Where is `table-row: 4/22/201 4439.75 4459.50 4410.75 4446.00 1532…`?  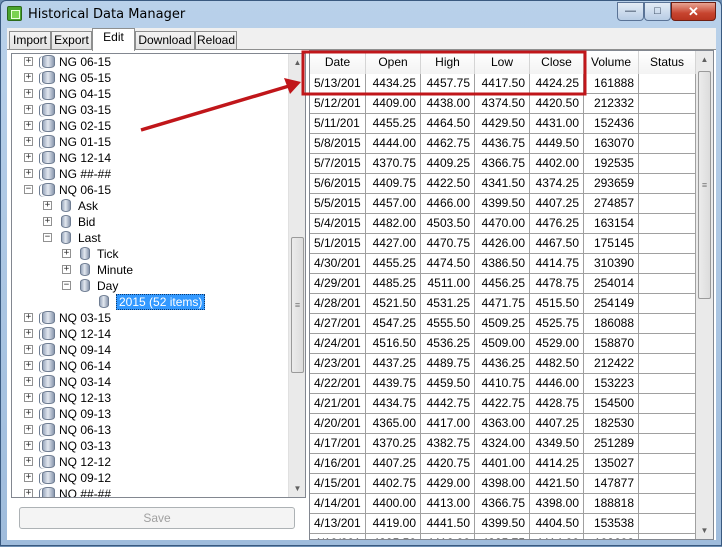 table-row: 4/22/201 4439.75 4459.50 4410.75 4446.00 1532… is located at coordinates (503, 384).